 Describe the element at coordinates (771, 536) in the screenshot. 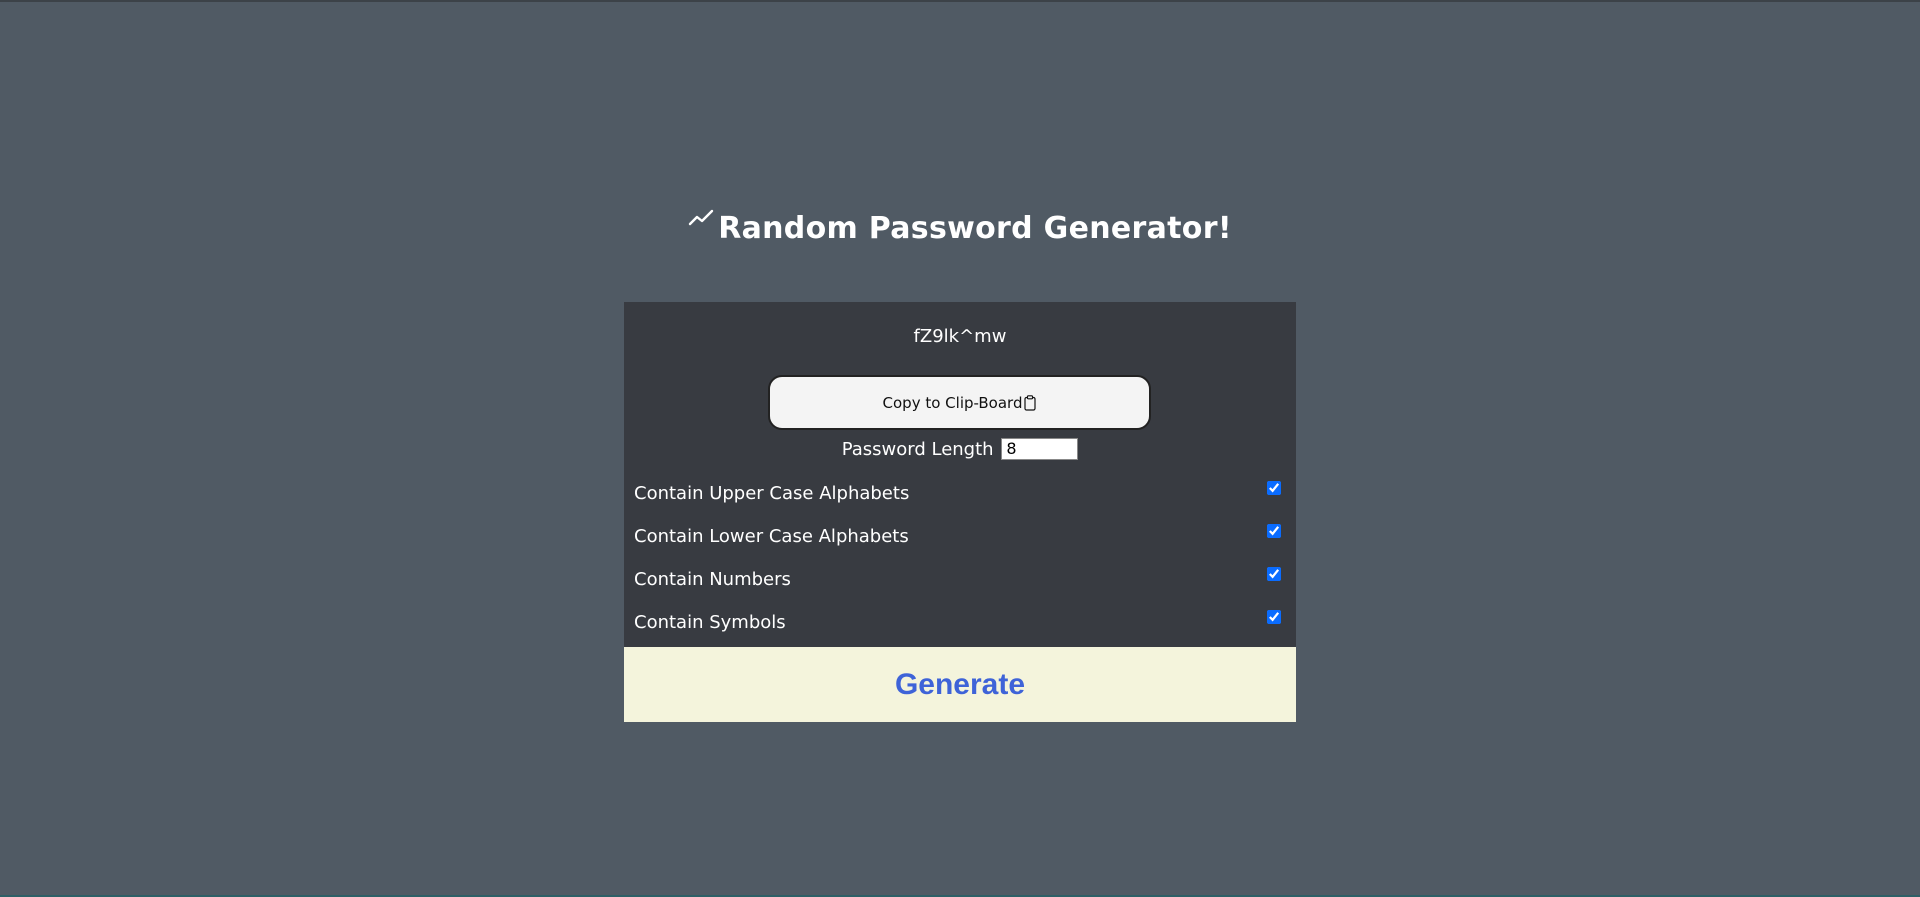

I see `option-label: Contain Lower Case Alphabets` at that location.